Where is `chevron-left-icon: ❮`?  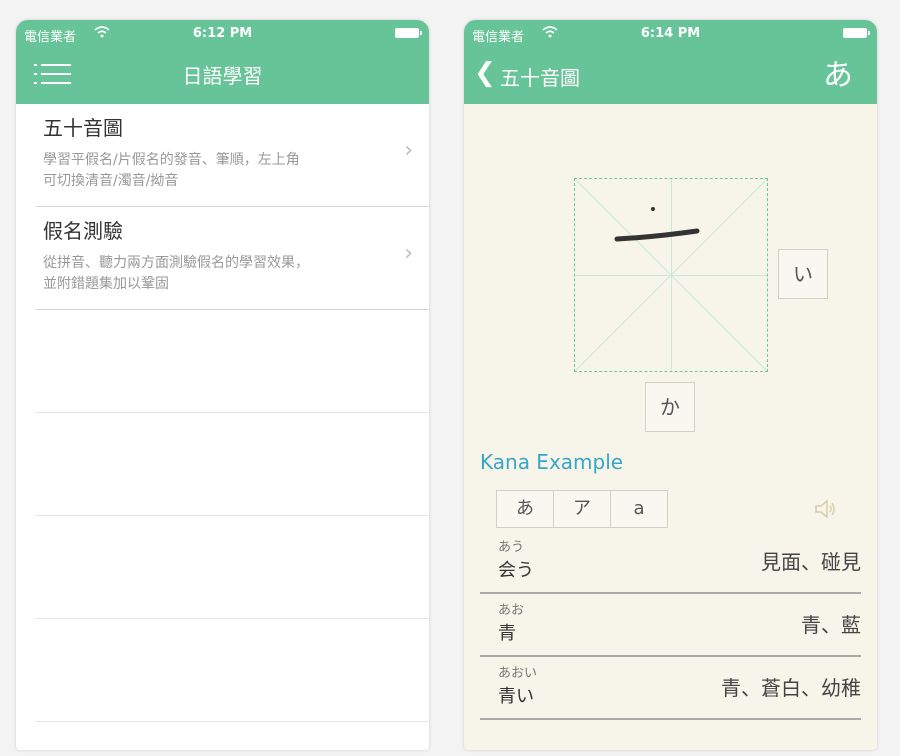
chevron-left-icon: ❮ is located at coordinates (485, 73).